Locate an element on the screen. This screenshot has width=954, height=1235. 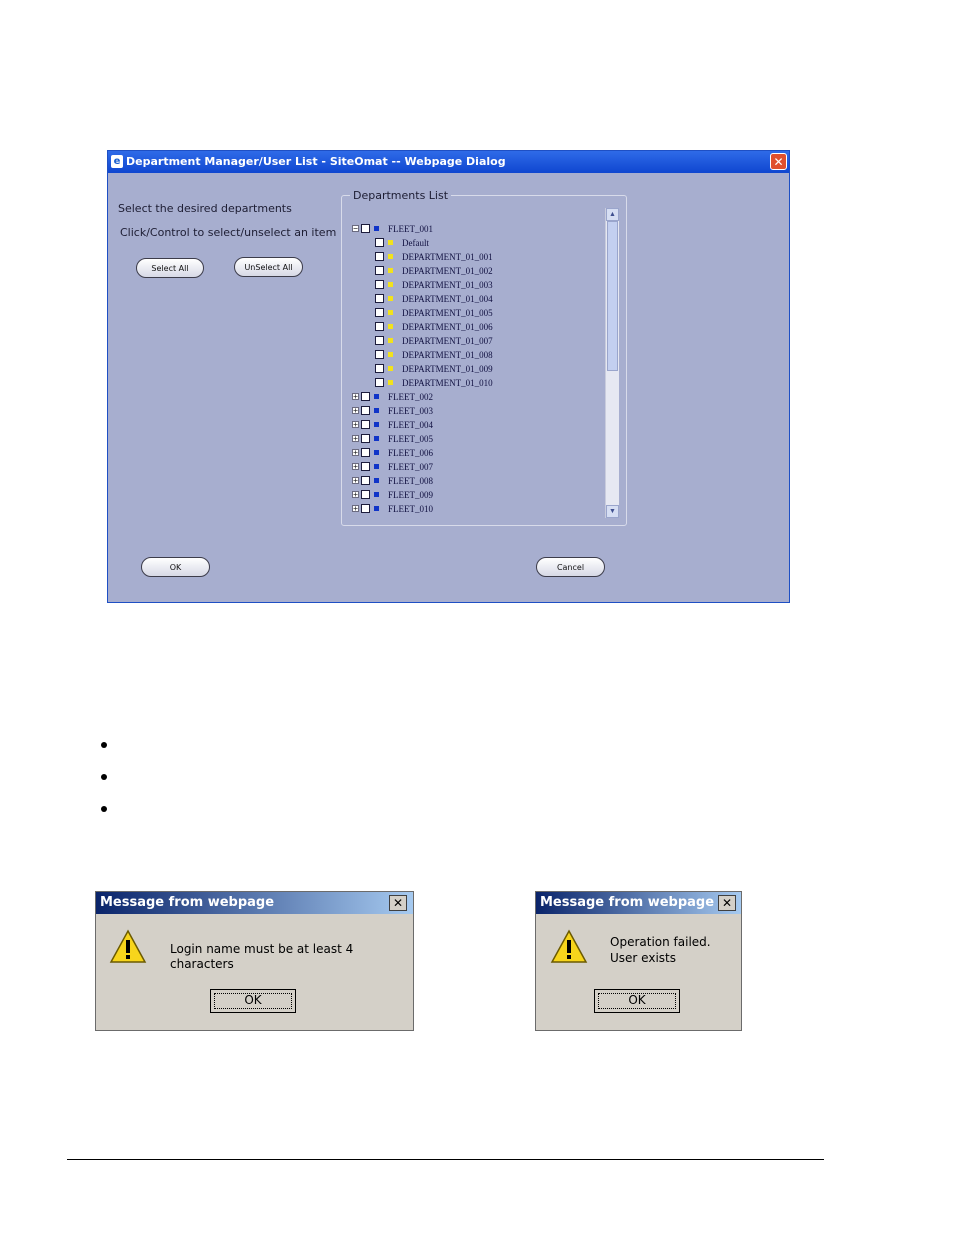
message-text-line1: Operation failed. is located at coordinates (660, 942).